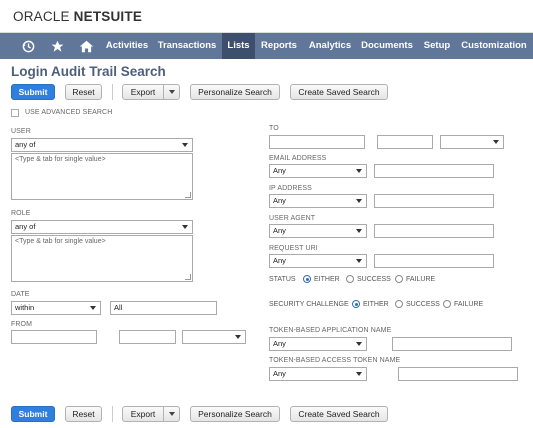 The width and height of the screenshot is (533, 428). Describe the element at coordinates (434, 261) in the screenshot. I see `request-uri-input` at that location.